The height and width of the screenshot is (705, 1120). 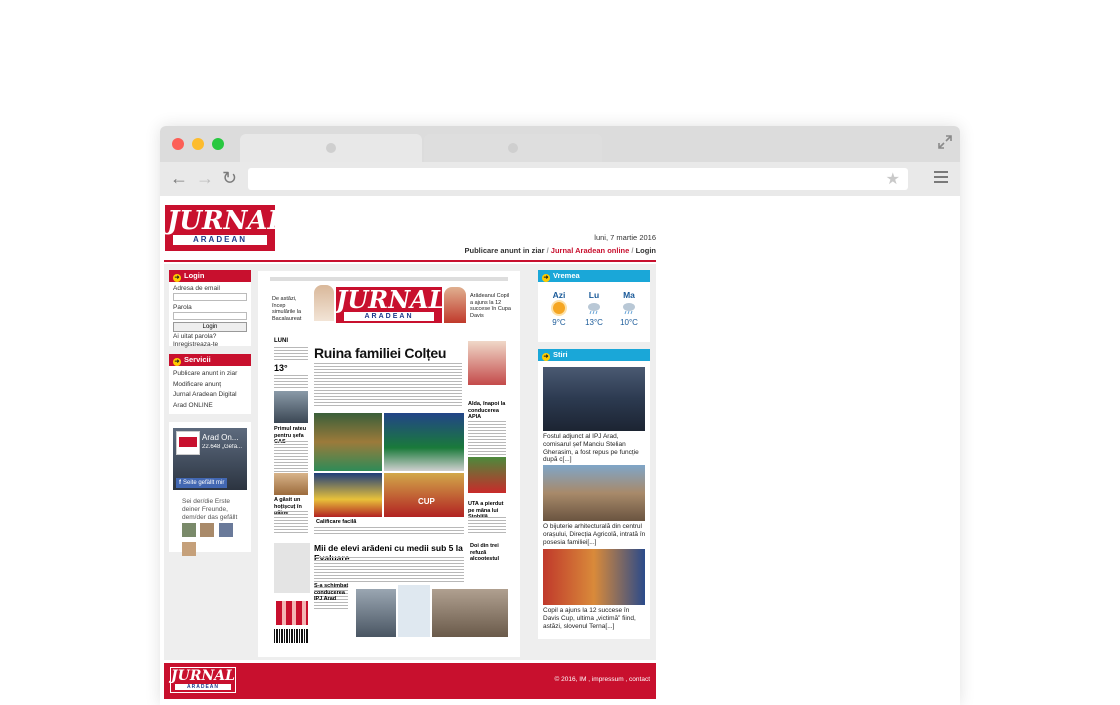 I want to click on close-window-button, so click(x=178, y=144).